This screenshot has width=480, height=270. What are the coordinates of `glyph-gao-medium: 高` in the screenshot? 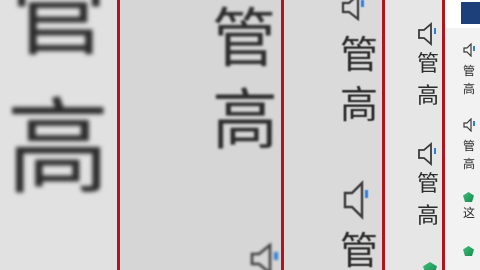 It's located at (245, 120).